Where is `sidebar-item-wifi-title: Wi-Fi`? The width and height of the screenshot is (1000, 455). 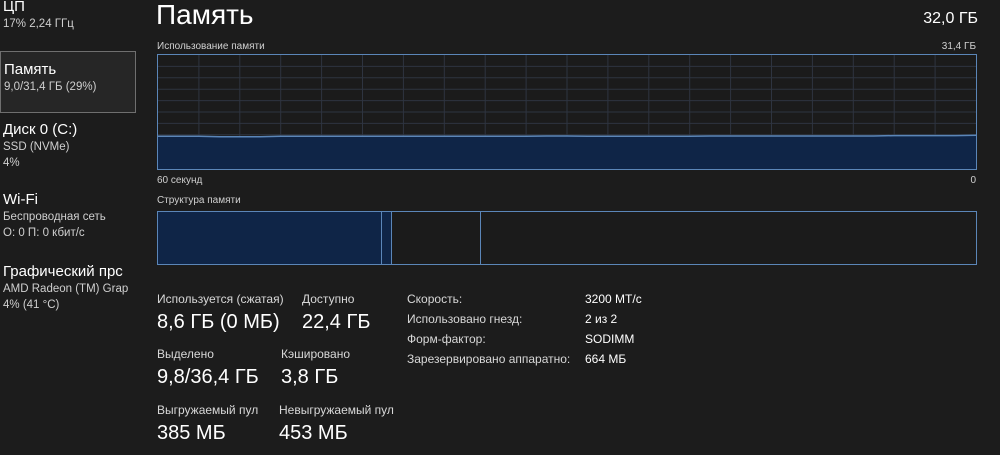
sidebar-item-wifi-title: Wi-Fi is located at coordinates (20, 199).